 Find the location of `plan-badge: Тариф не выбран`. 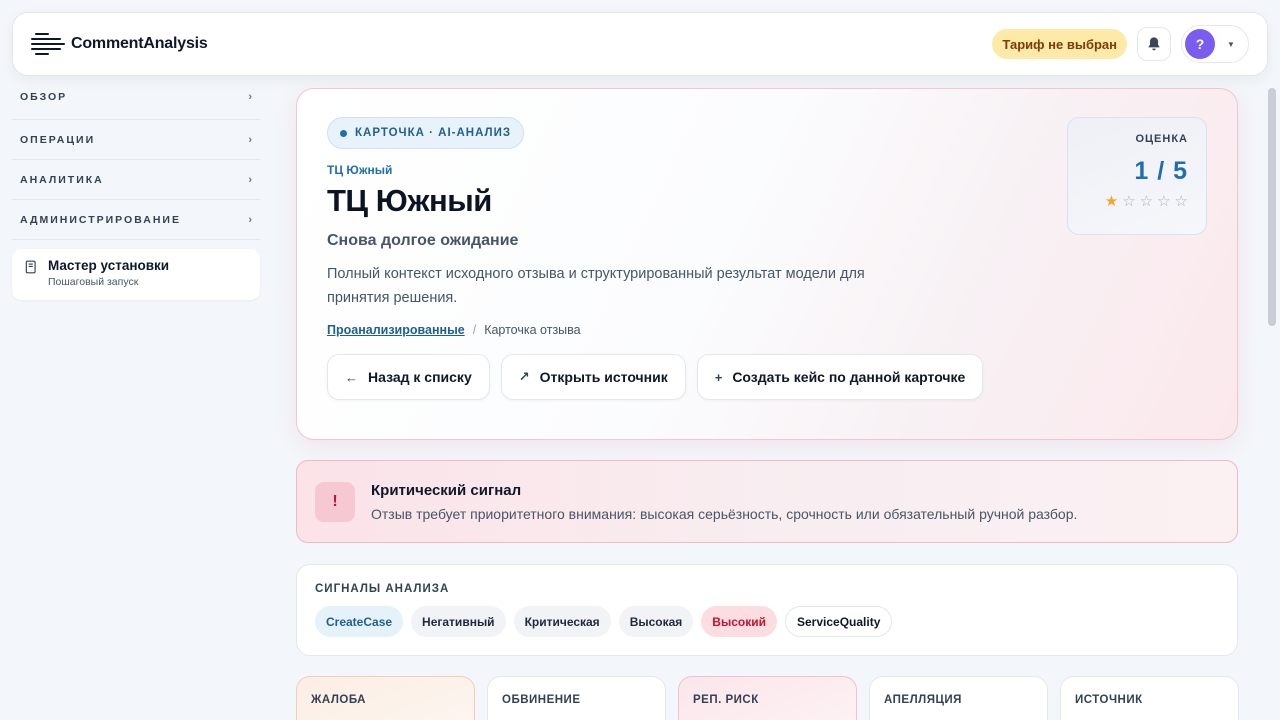

plan-badge: Тариф не выбран is located at coordinates (1059, 44).